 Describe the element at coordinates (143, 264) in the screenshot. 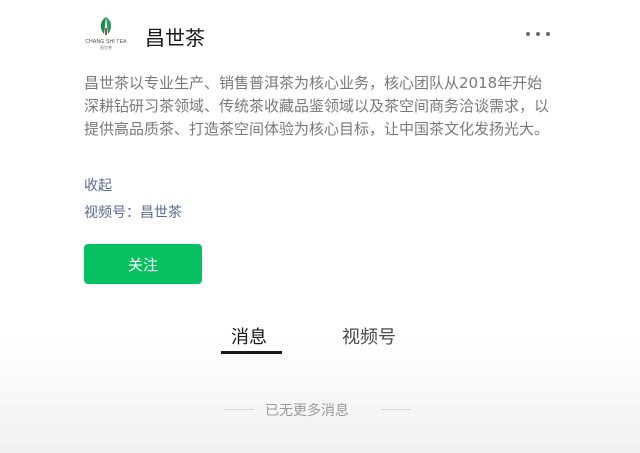

I see `follow-button: 关注` at that location.